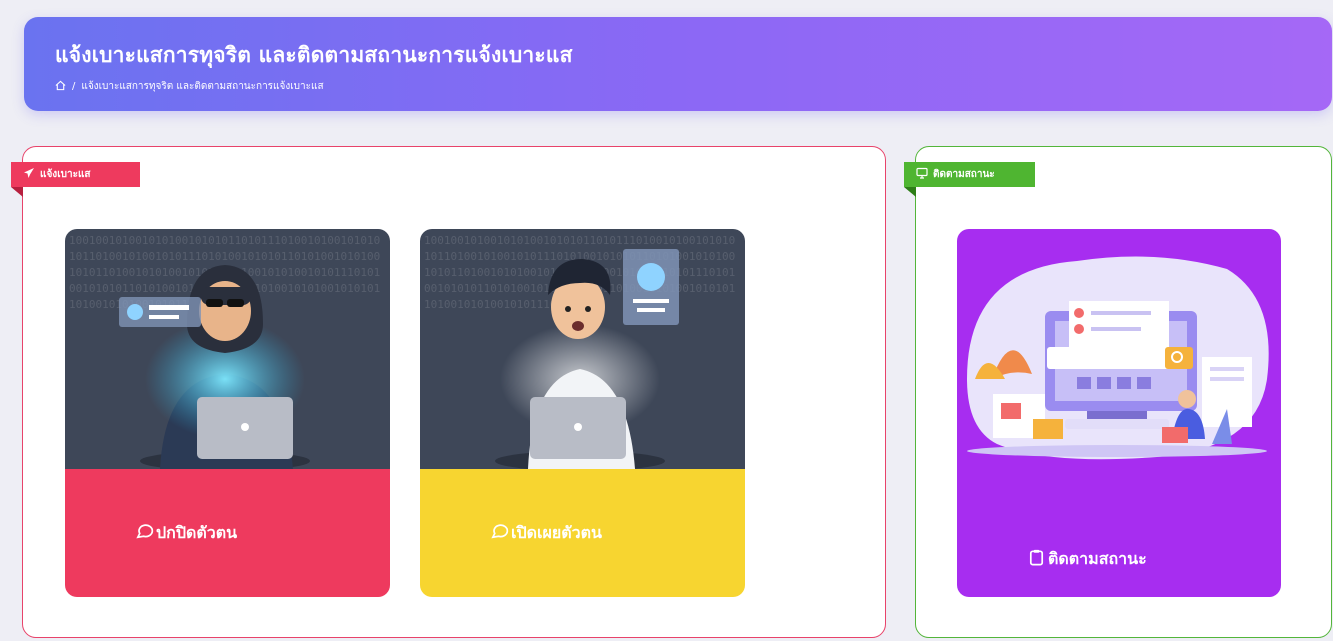 The image size is (1333, 641). What do you see at coordinates (556, 532) in the screenshot?
I see `open-identity-report-label: เปิดเผยตัวตน` at bounding box center [556, 532].